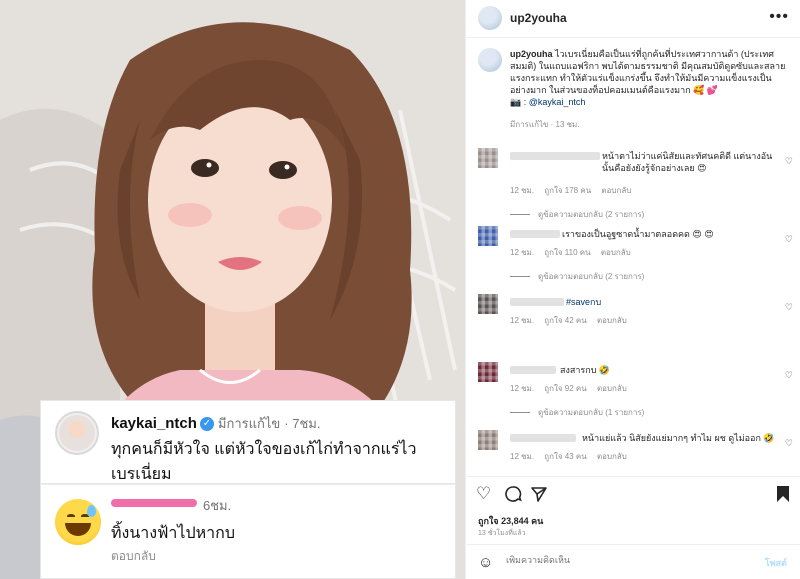 The height and width of the screenshot is (579, 800). Describe the element at coordinates (776, 563) in the screenshot. I see `post-comment-button: โพสต์` at that location.